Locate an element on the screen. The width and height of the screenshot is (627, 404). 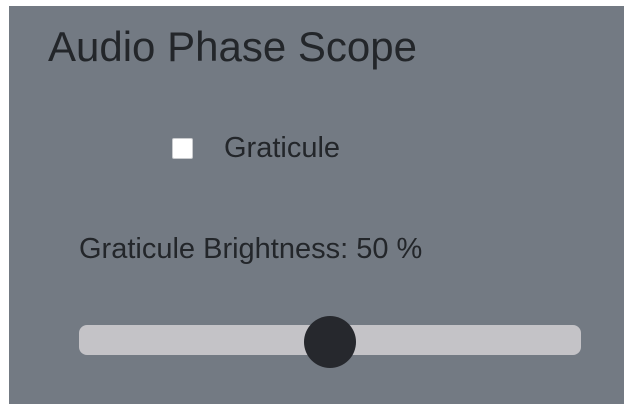
graticule-toggle: Graticule is located at coordinates (256, 148).